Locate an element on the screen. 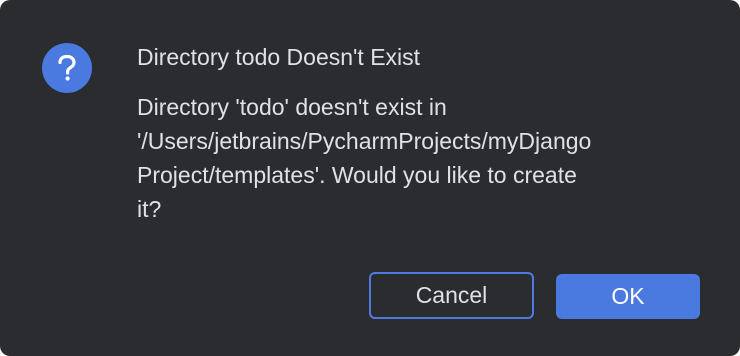  message-line: Directory 'todo' doesn't exist in is located at coordinates (292, 107).